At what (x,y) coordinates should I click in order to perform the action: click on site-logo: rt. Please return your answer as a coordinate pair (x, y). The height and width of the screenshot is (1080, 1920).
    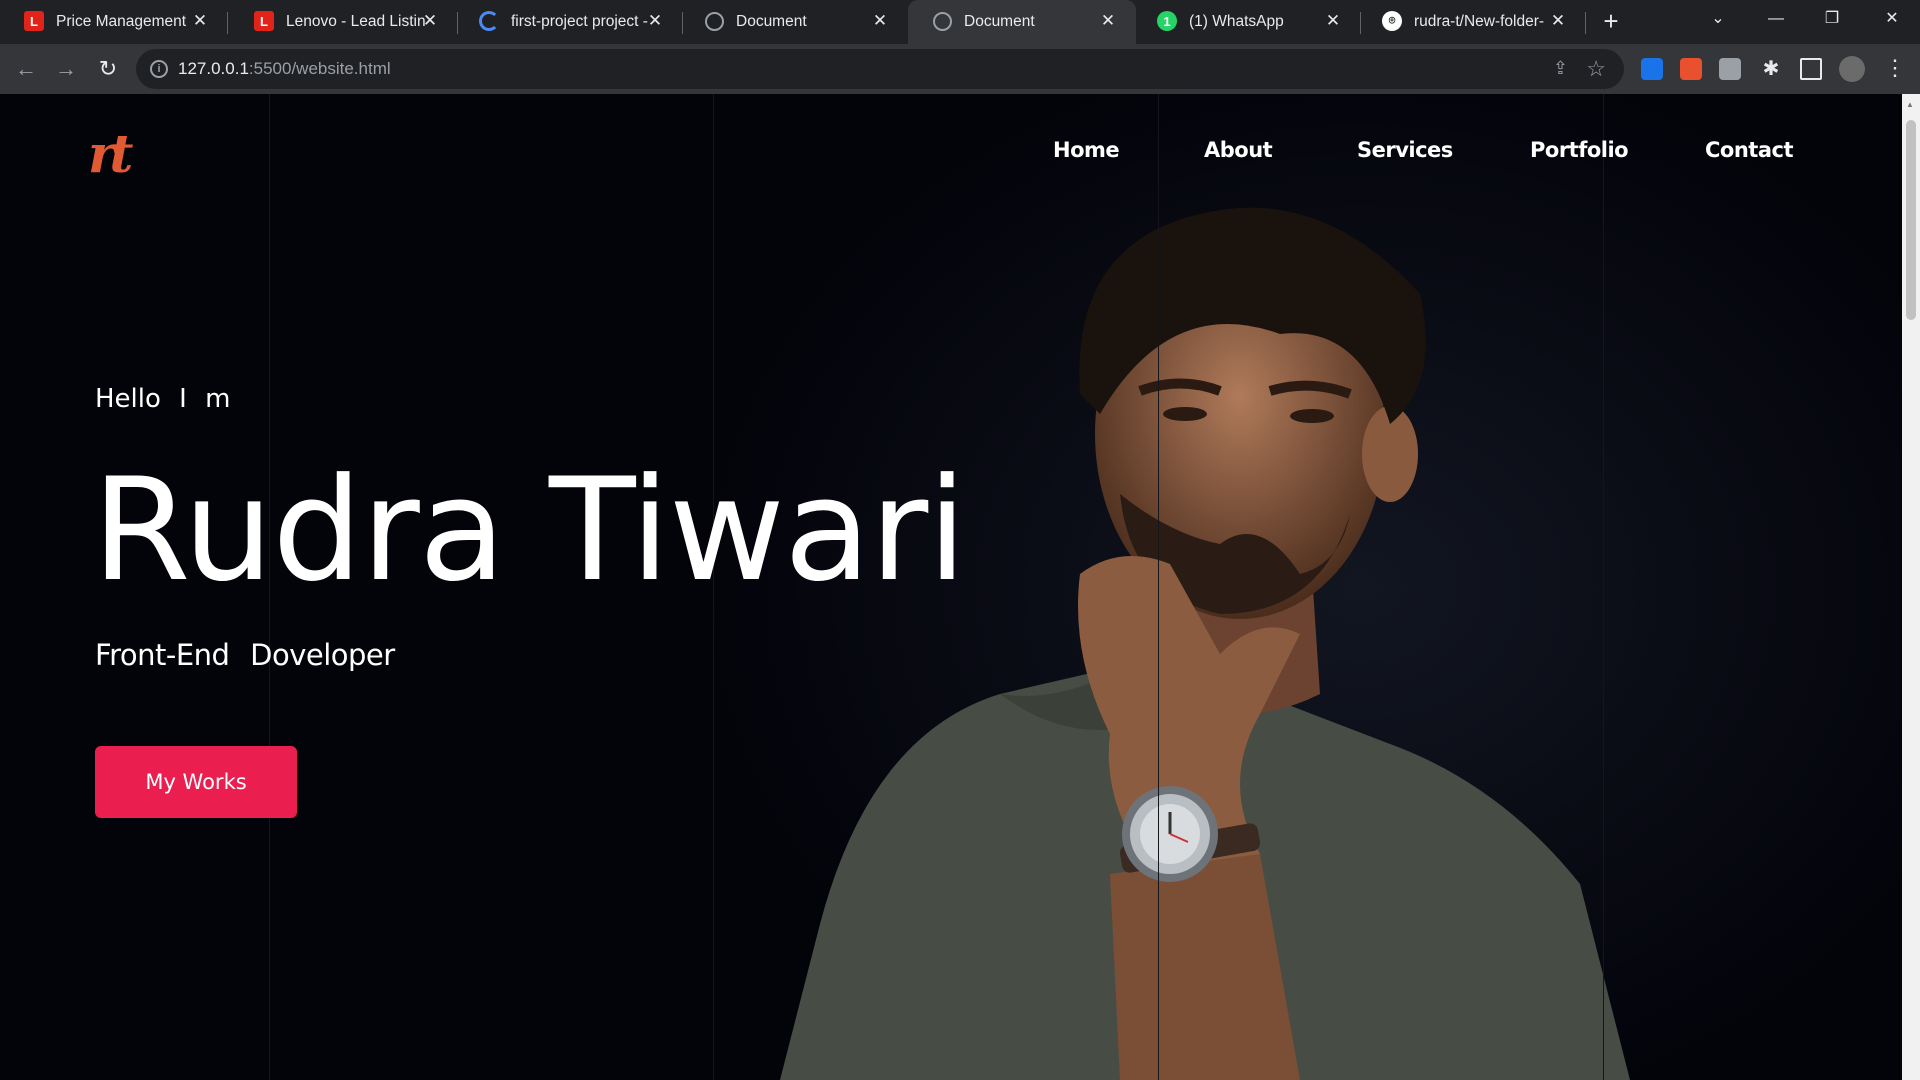
    Looking at the image, I should click on (110, 154).